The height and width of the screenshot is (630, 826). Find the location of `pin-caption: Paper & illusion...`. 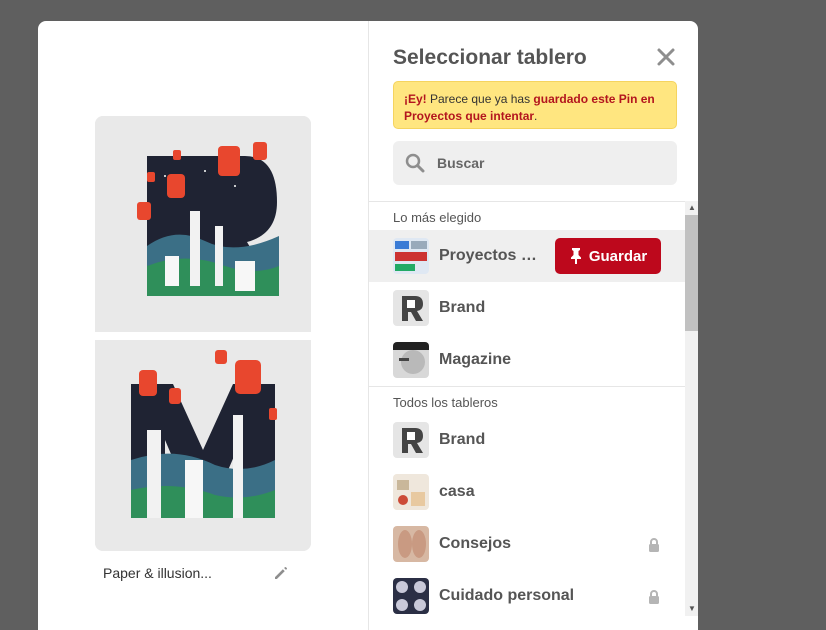

pin-caption: Paper & illusion... is located at coordinates (157, 573).